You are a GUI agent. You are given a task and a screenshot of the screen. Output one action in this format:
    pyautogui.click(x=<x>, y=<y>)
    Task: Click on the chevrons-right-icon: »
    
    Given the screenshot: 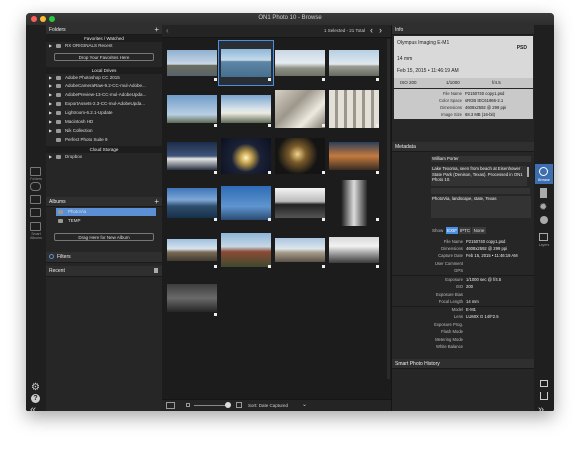 What is the action you would take?
    pyautogui.click(x=541, y=407)
    